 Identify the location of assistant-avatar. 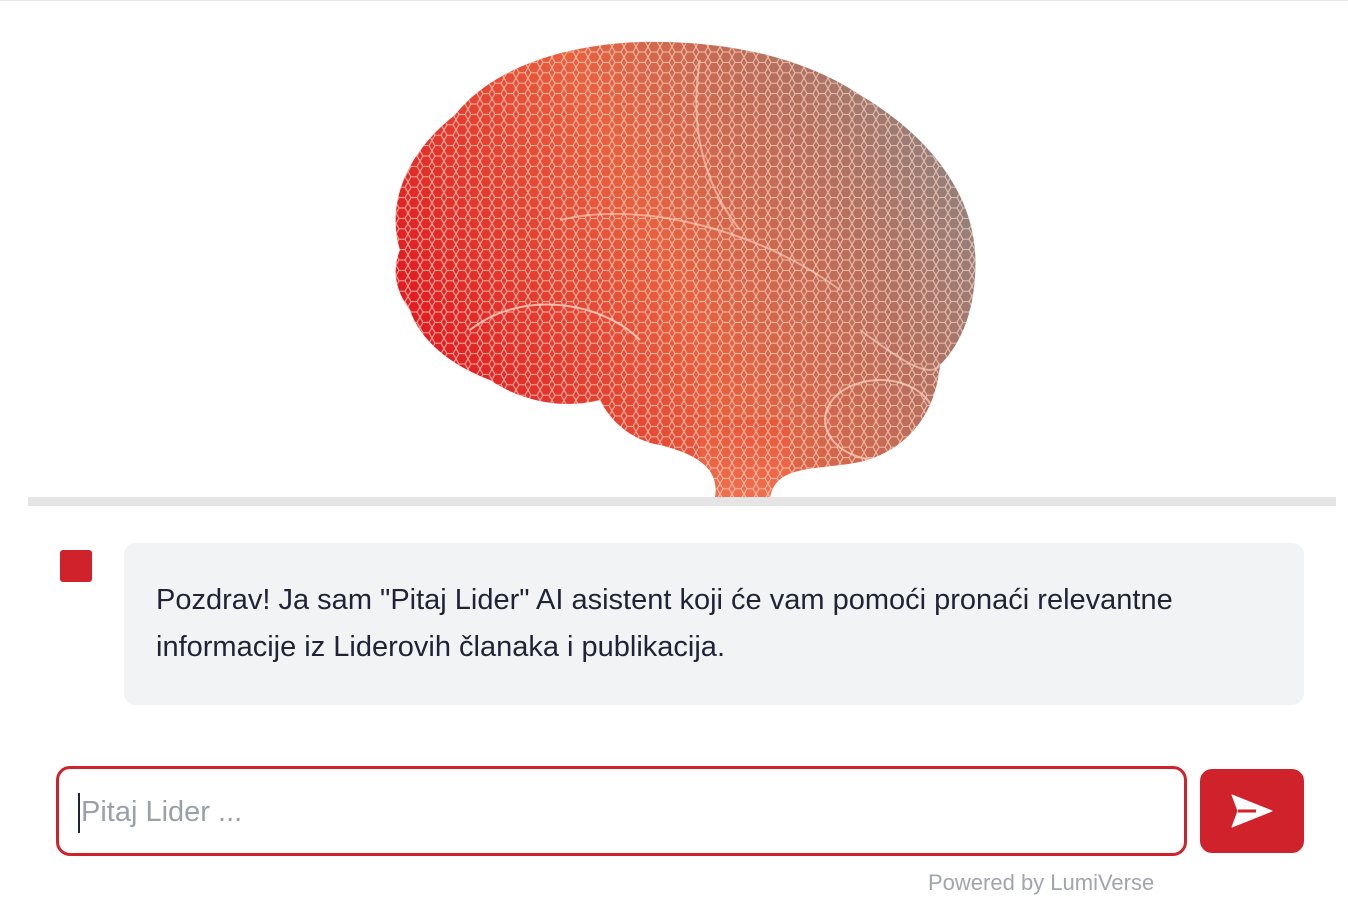
(76, 566).